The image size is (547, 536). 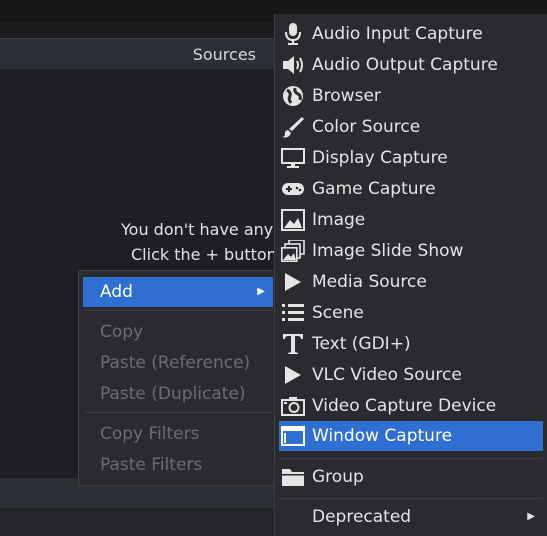 I want to click on menu-item-paste-duplicate-label: Paste (Duplicate), so click(x=173, y=394).